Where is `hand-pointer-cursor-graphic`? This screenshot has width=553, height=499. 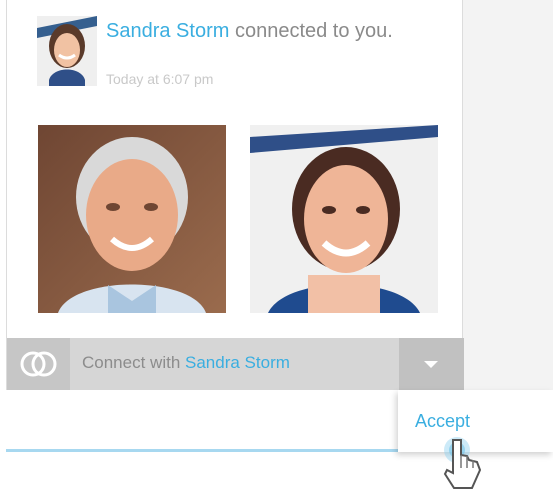 hand-pointer-cursor-graphic is located at coordinates (462, 463).